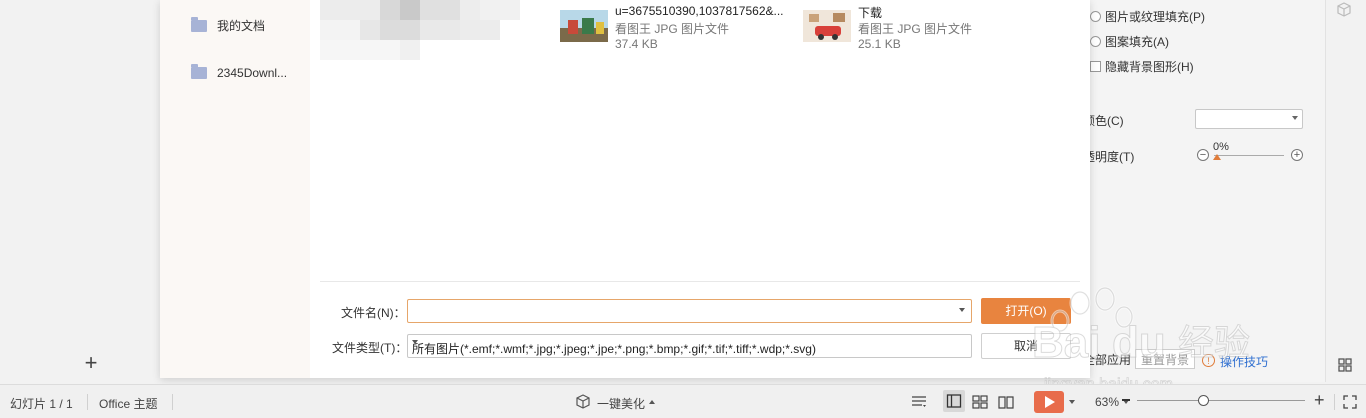 The image size is (1366, 418). Describe the element at coordinates (80, 191) in the screenshot. I see `slide-thumbnail-panel` at that location.